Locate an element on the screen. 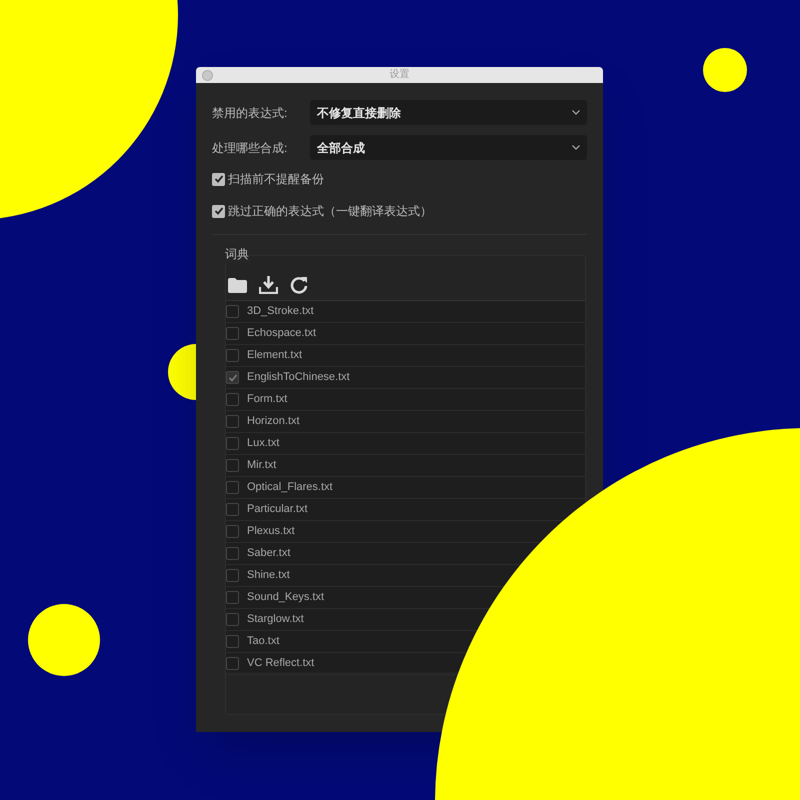 The height and width of the screenshot is (800, 800). group-title: 词典 is located at coordinates (237, 254).